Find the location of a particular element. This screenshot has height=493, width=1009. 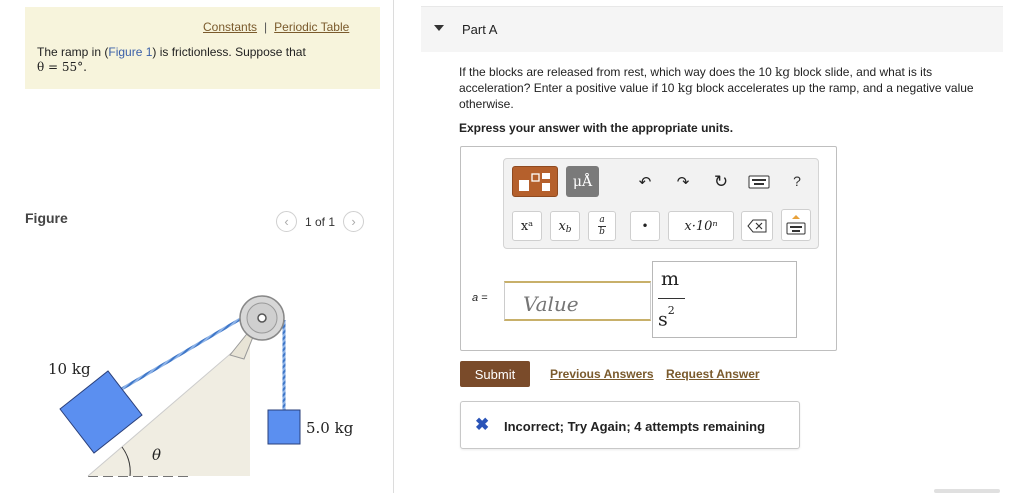

templates-icon is located at coordinates (534, 181).